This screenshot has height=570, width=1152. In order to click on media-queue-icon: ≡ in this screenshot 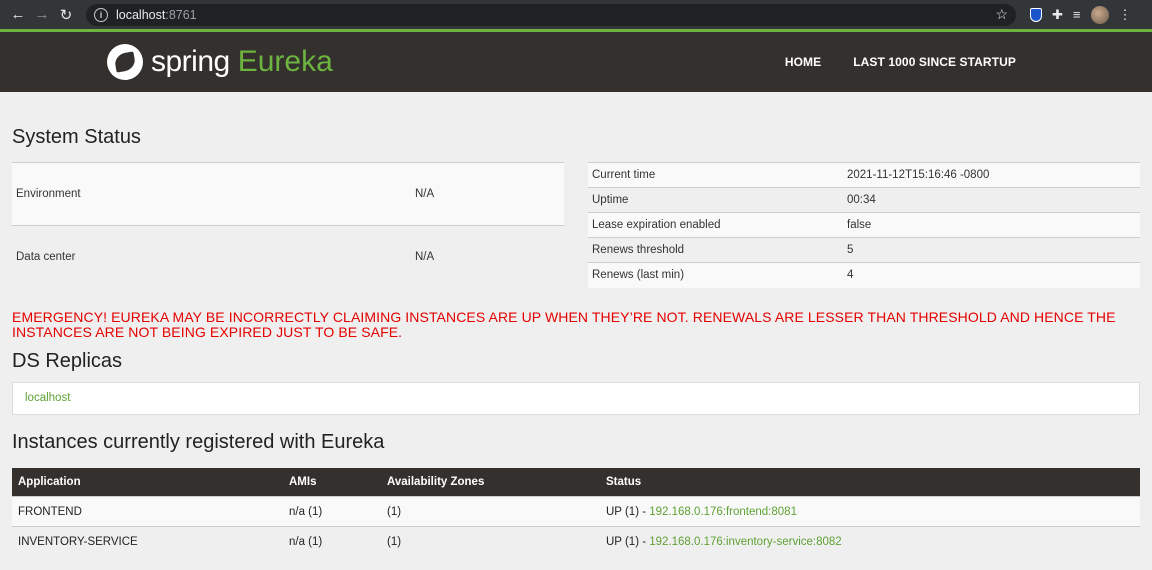, I will do `click(1077, 14)`.